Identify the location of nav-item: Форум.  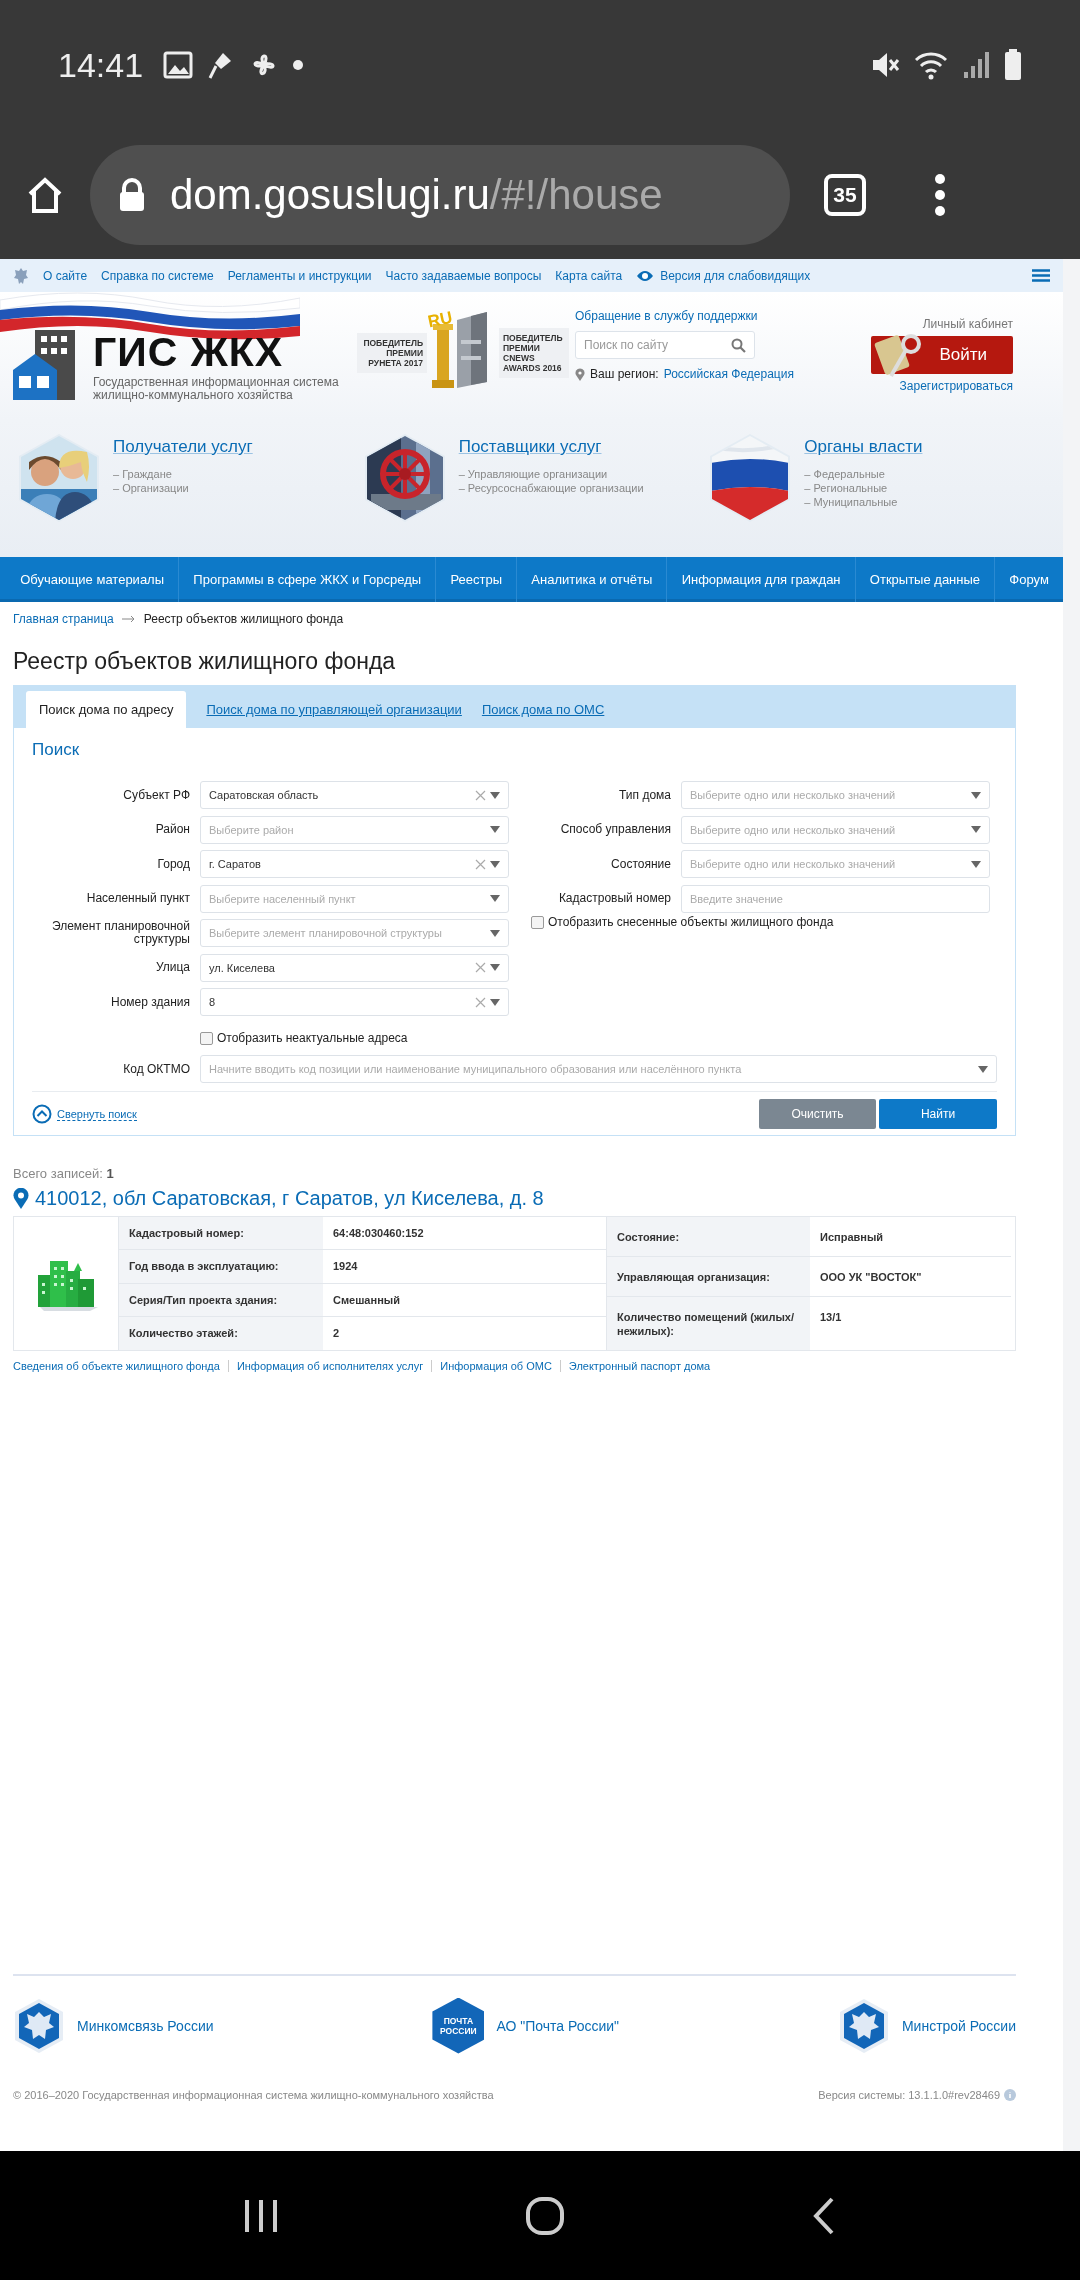
(1029, 579).